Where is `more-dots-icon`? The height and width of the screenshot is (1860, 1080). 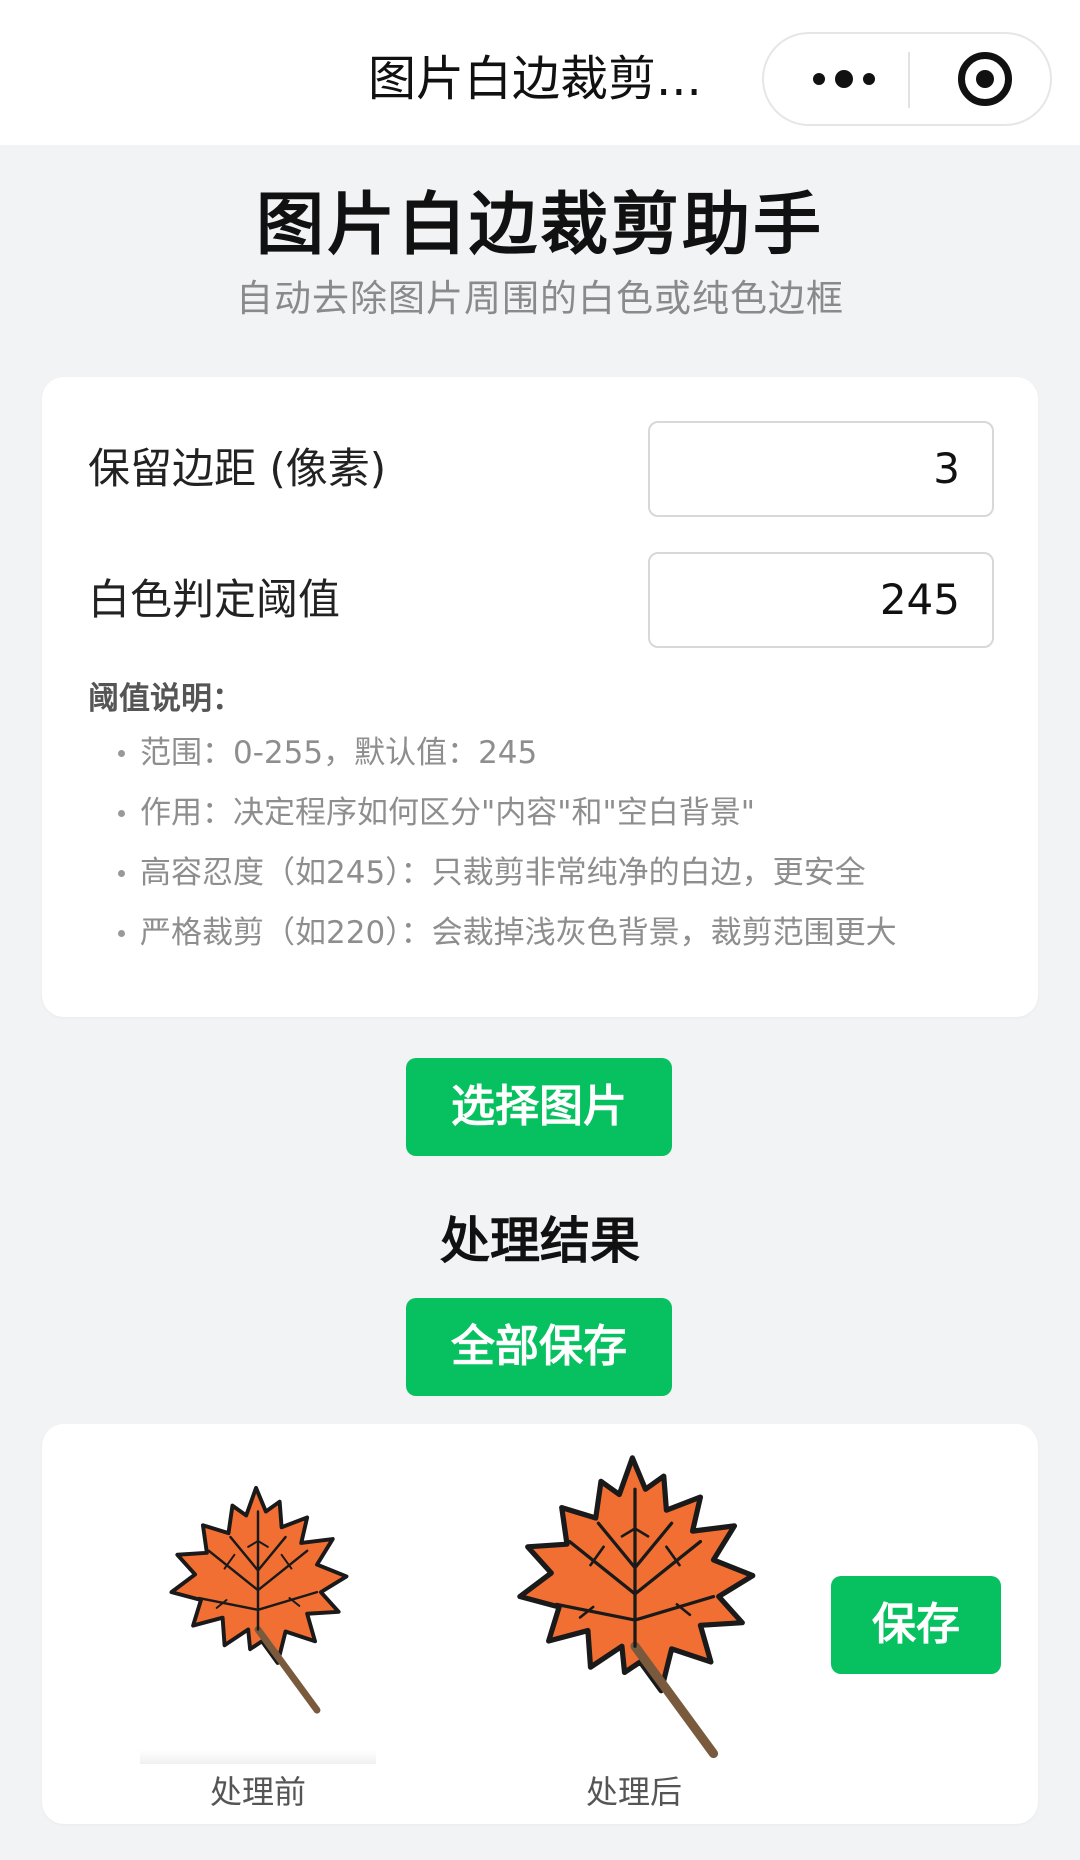 more-dots-icon is located at coordinates (844, 79).